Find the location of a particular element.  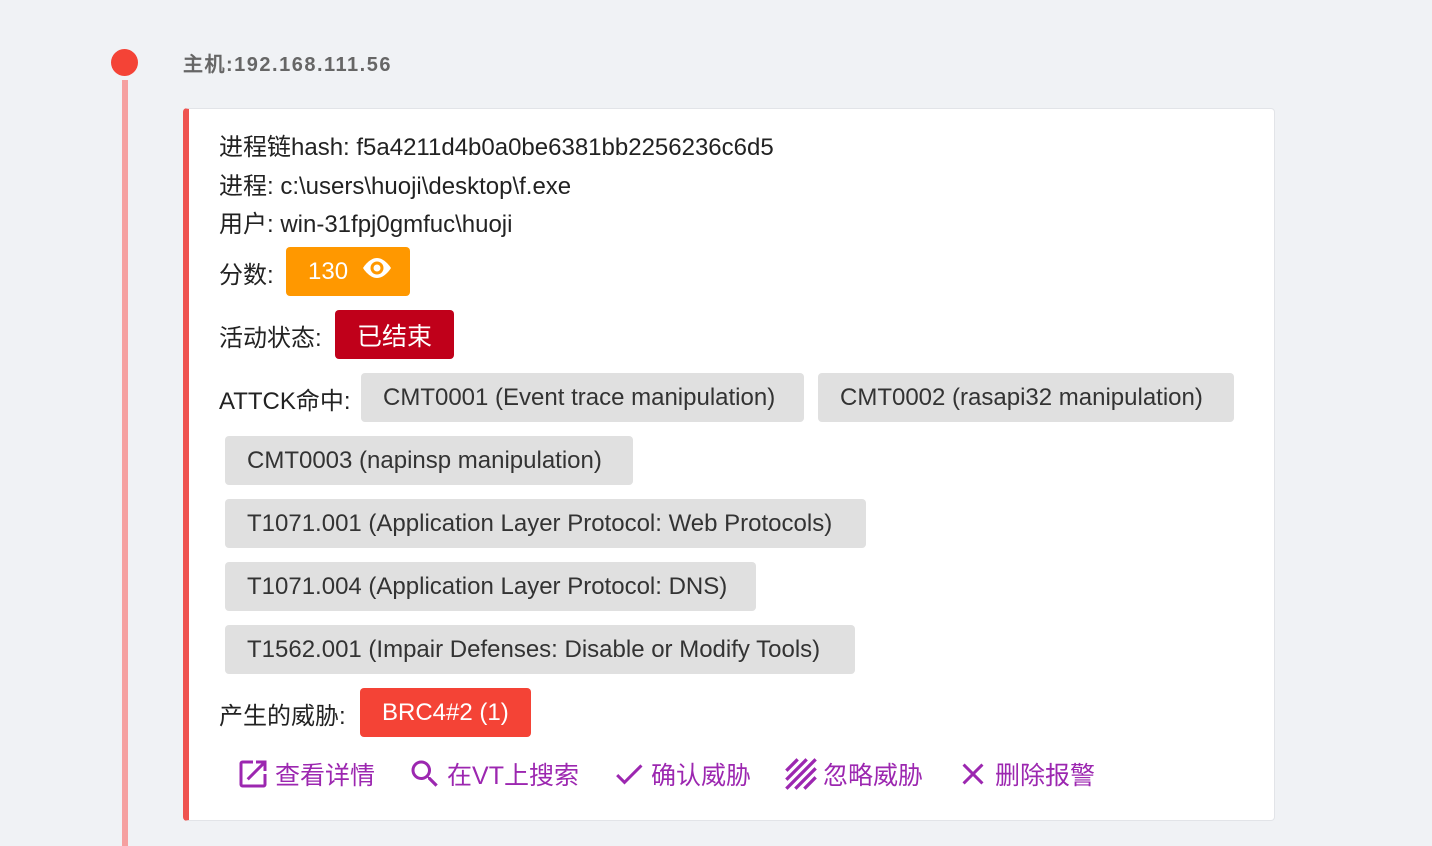

user-name: 用户: win-31fpj0gmfuc\huoji is located at coordinates (366, 224).